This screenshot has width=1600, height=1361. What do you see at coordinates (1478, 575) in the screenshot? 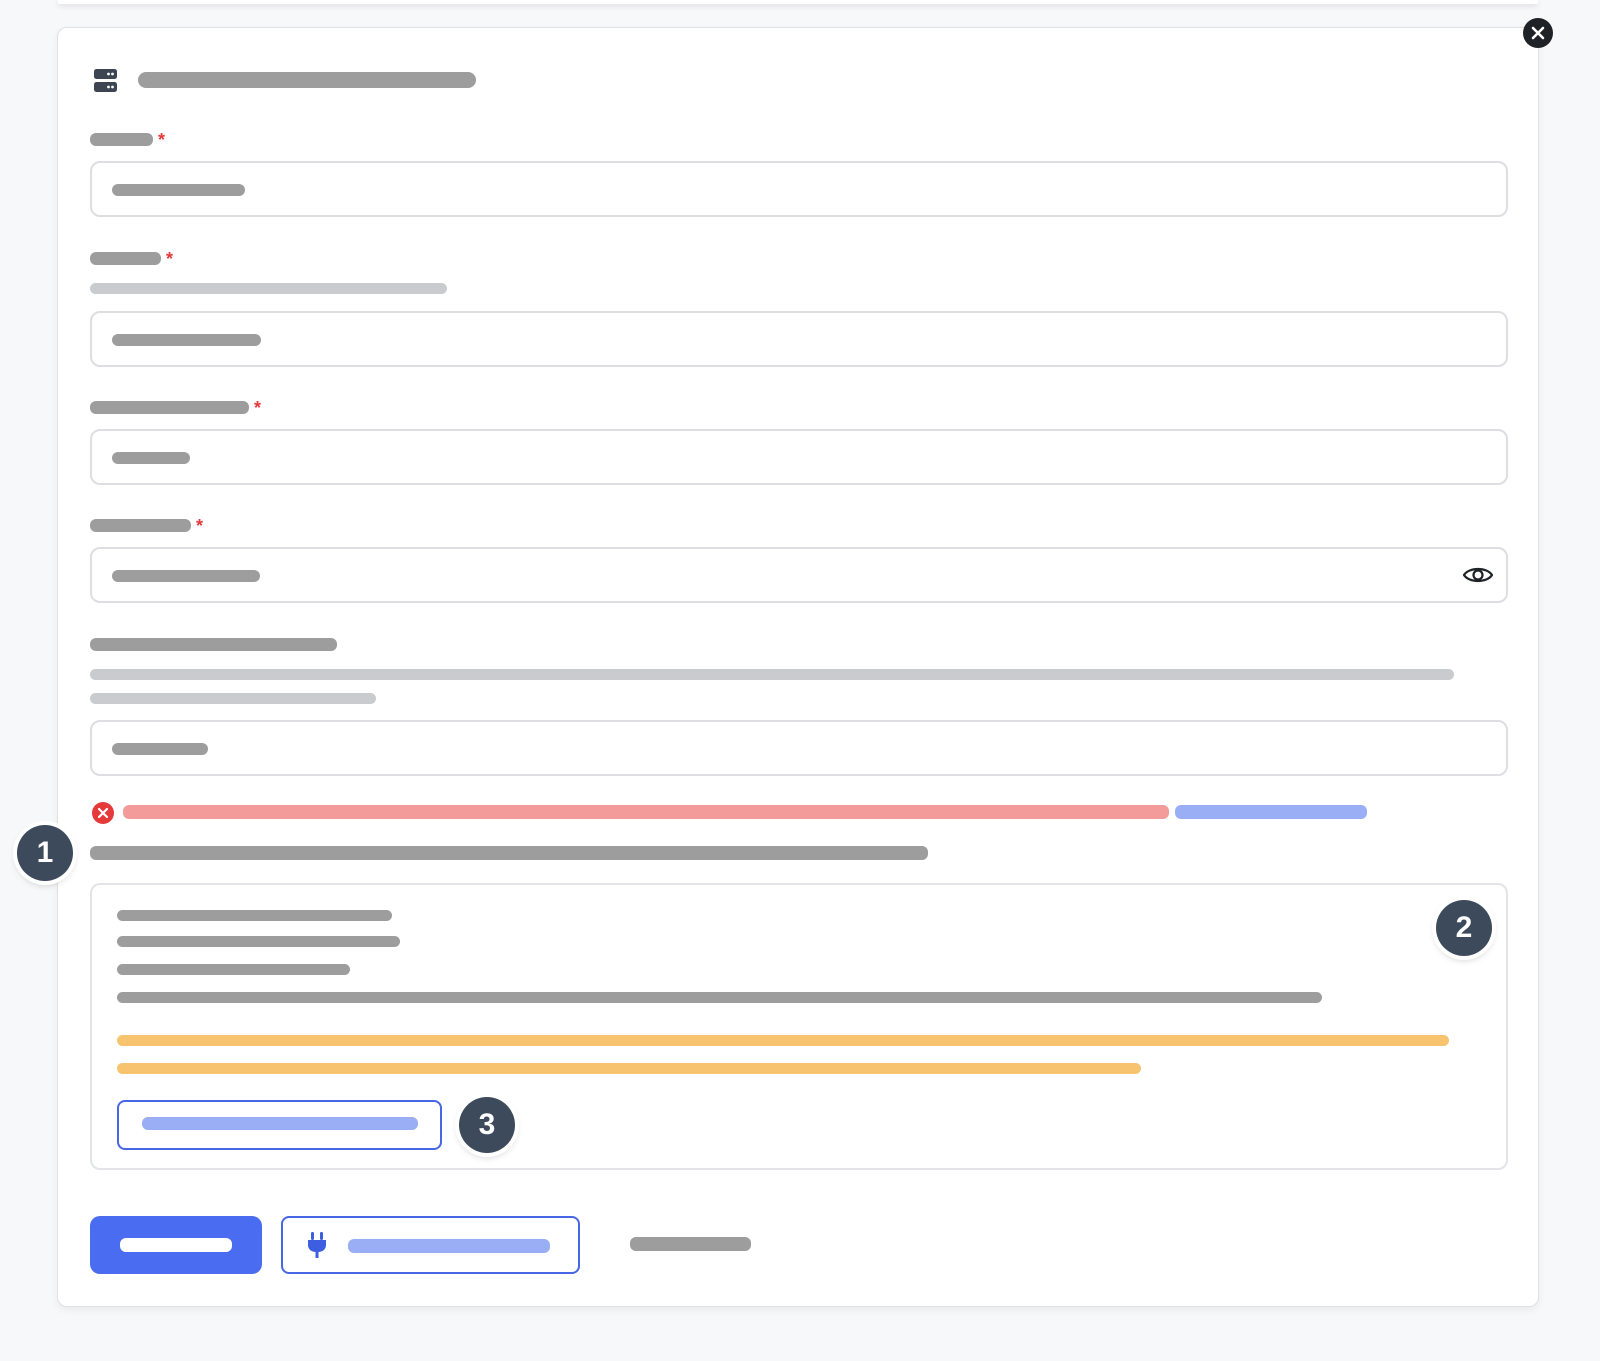
I see `eye-icon` at bounding box center [1478, 575].